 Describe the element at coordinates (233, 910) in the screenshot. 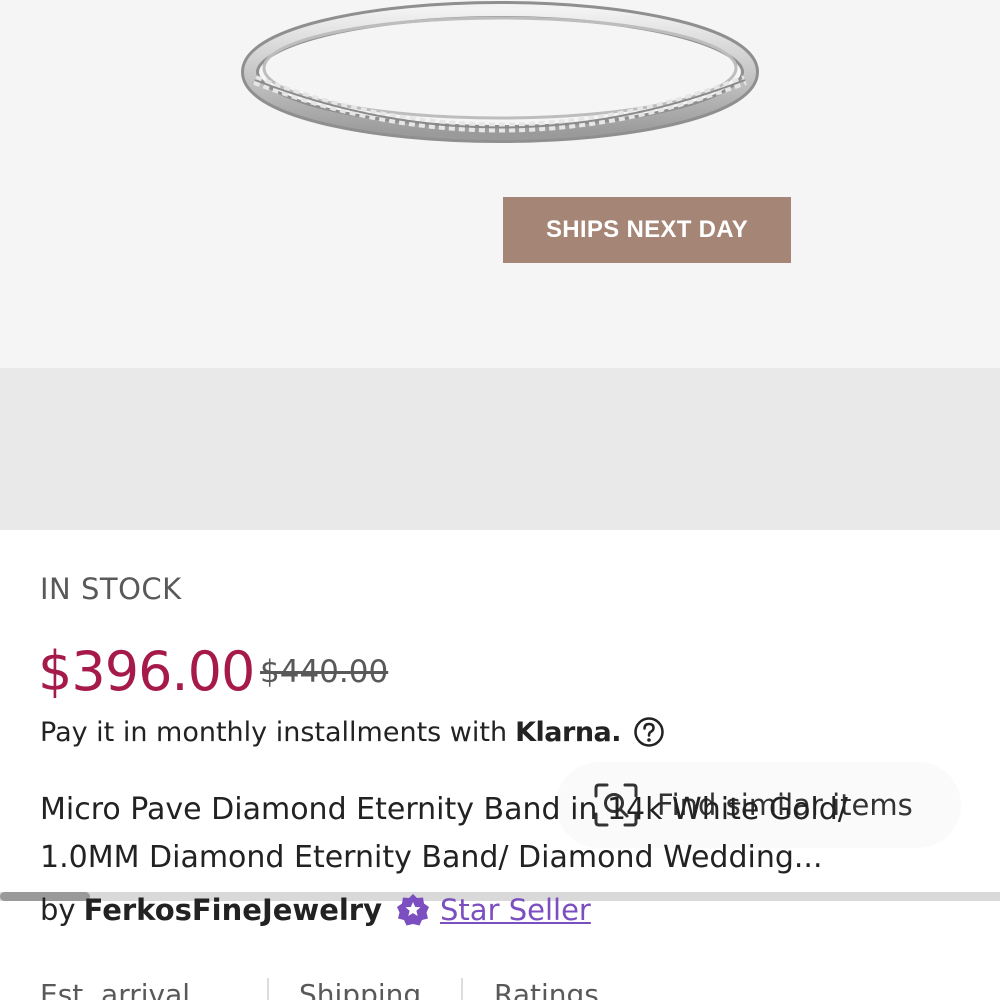

I see `shop-name-link: FerkosFineJewelry` at that location.